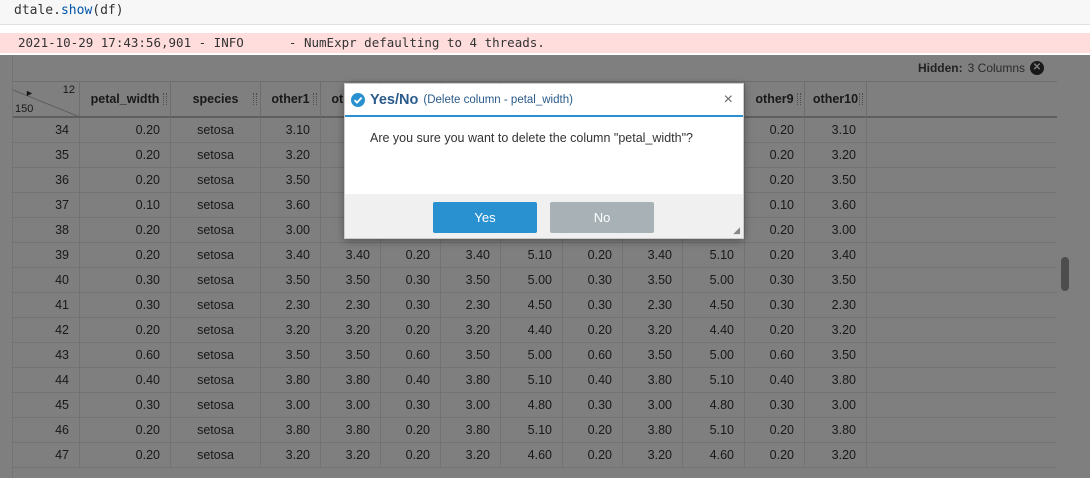 This screenshot has height=478, width=1090. Describe the element at coordinates (602, 217) in the screenshot. I see `no-button: No` at that location.